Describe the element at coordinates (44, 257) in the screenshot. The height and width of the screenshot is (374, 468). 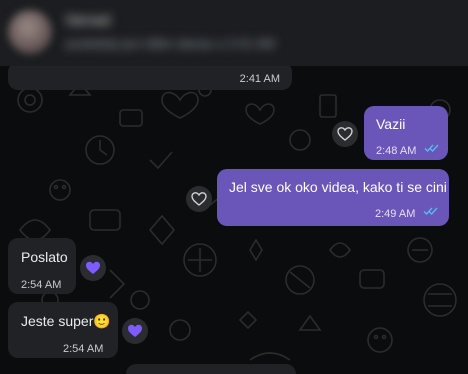
I see `message-text: Poslato` at that location.